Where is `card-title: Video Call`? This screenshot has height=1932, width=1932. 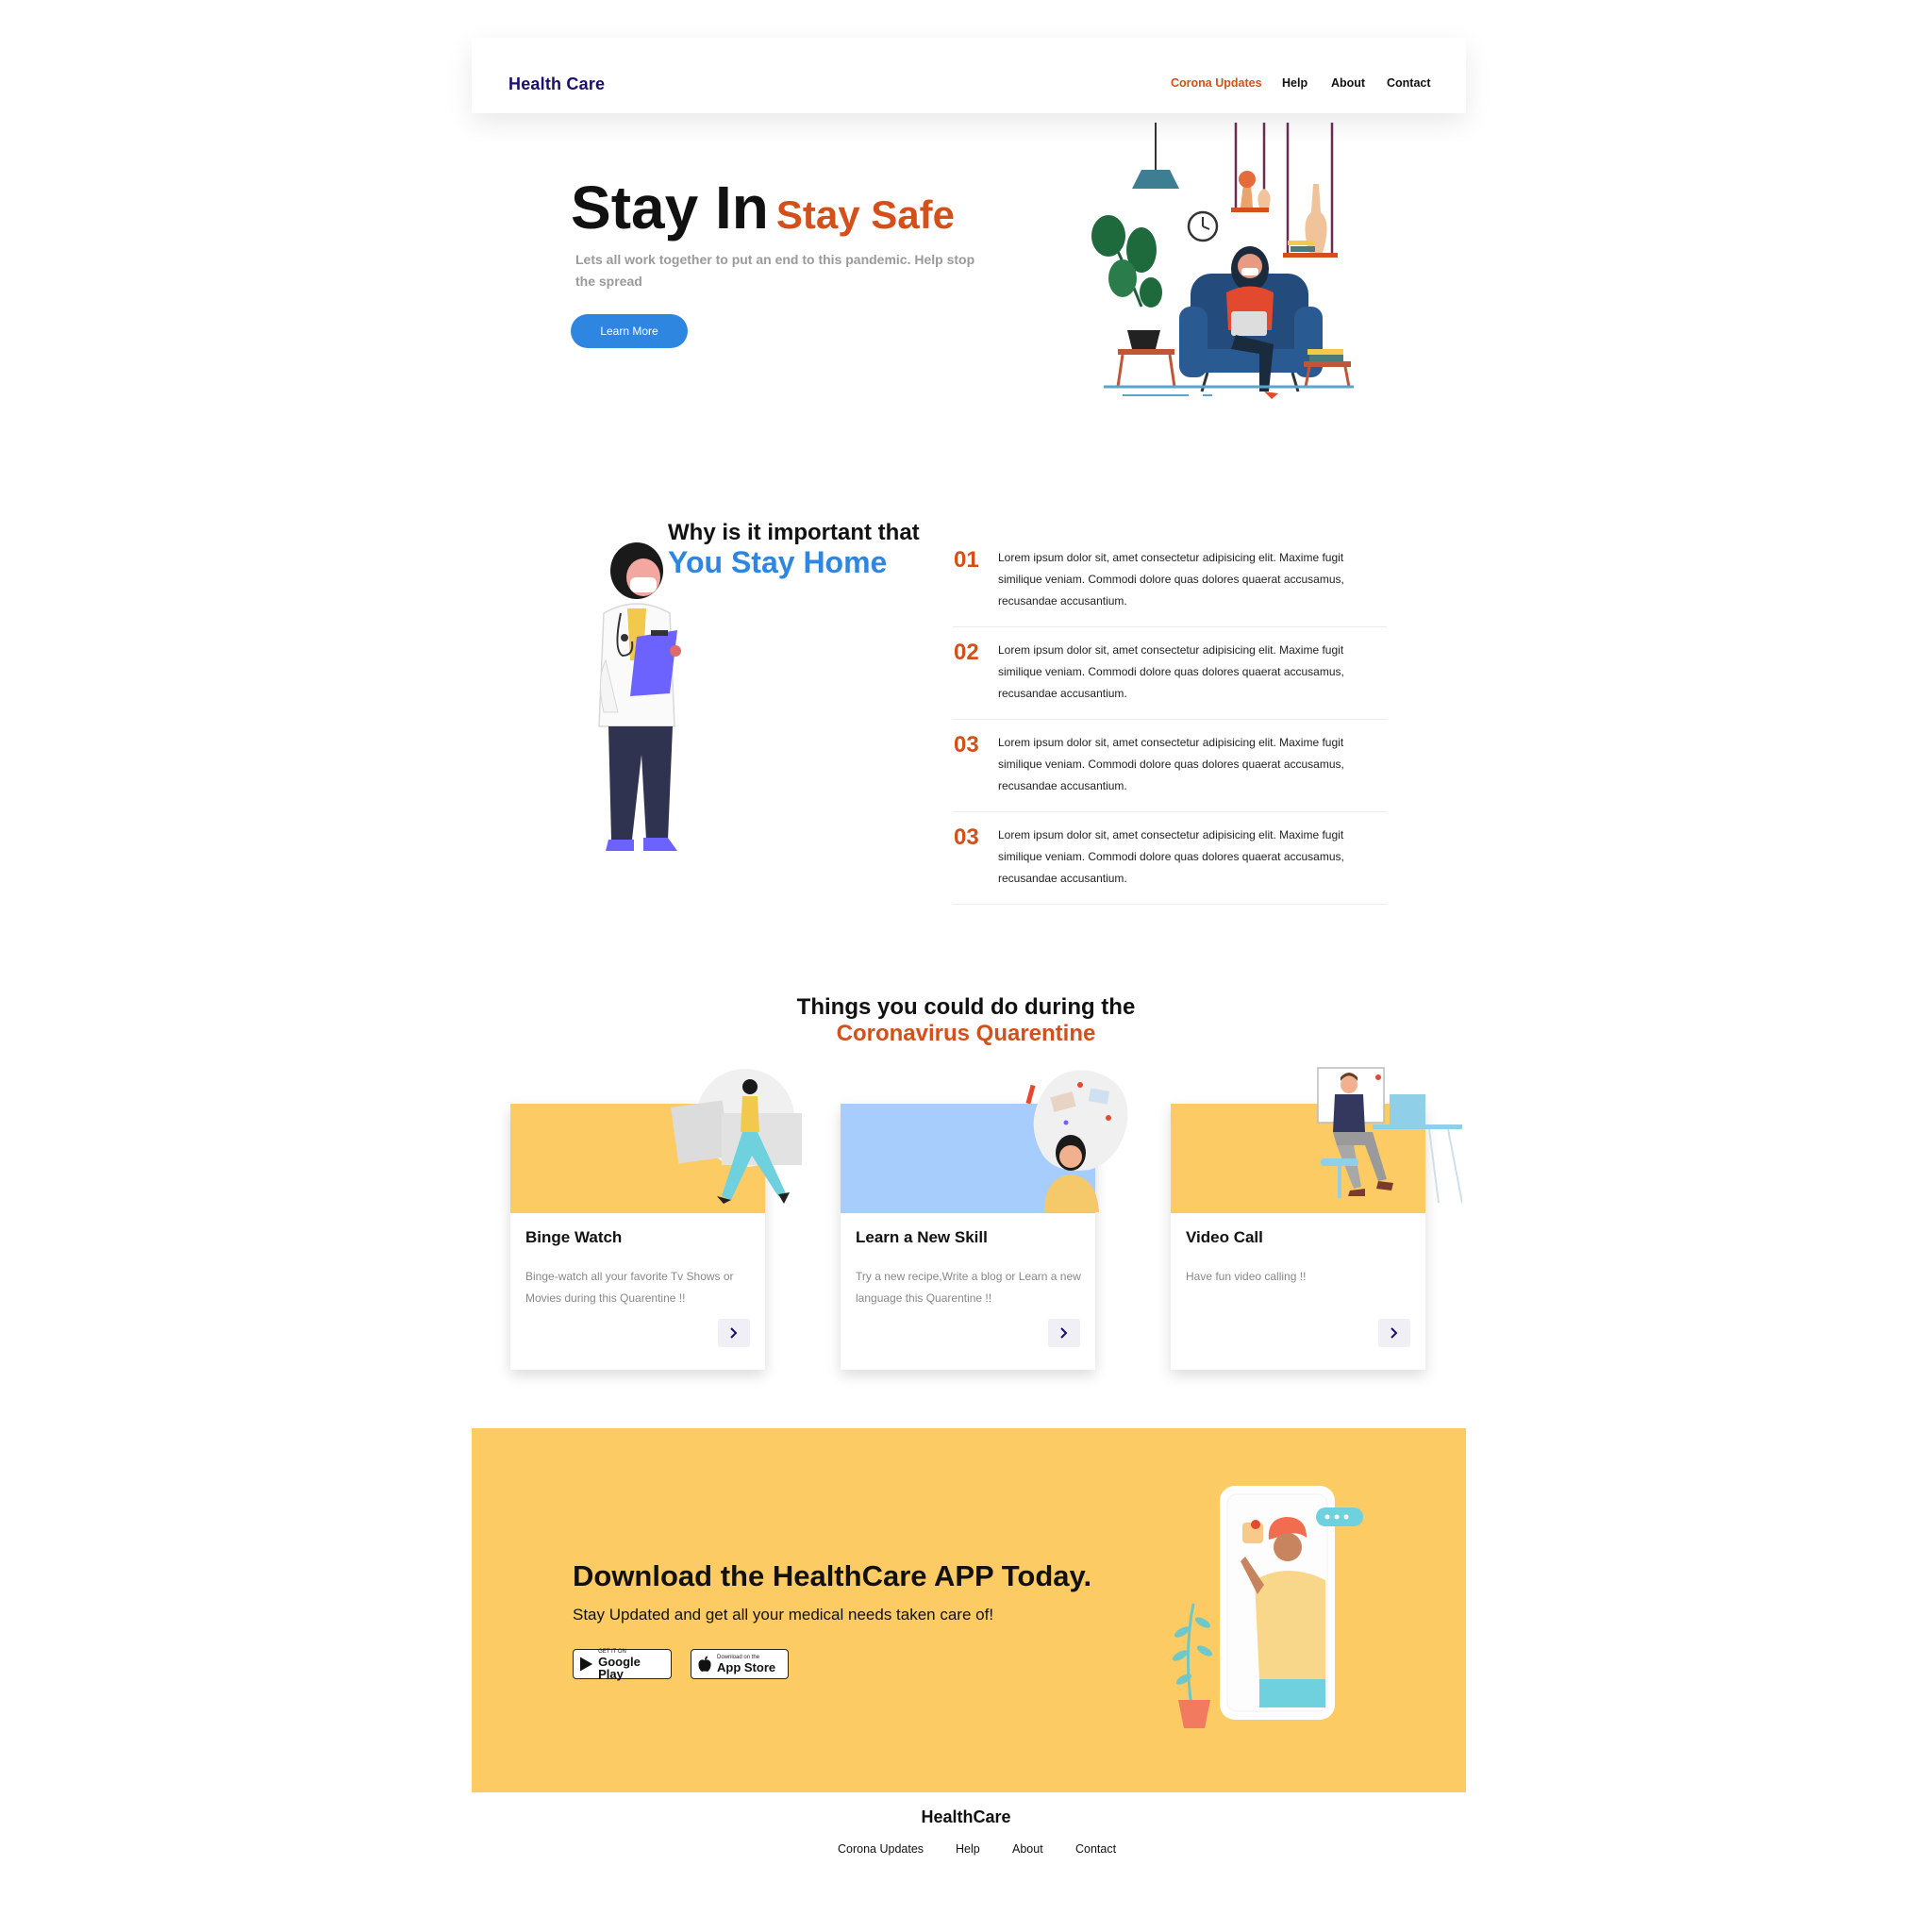
card-title: Video Call is located at coordinates (1224, 1237).